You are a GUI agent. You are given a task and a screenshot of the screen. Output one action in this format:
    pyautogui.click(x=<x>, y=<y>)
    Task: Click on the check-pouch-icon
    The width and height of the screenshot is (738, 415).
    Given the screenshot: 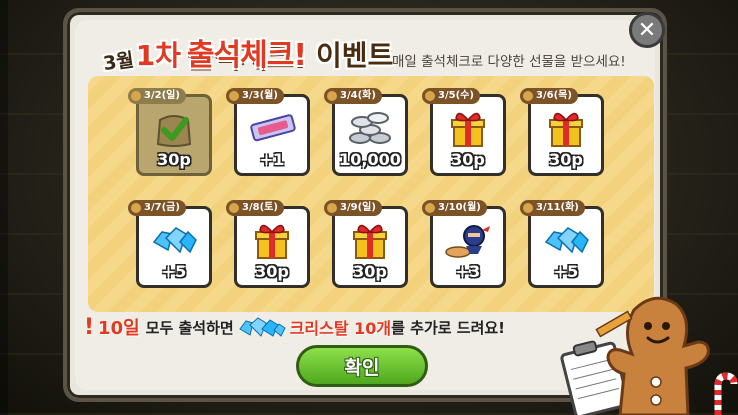 What is the action you would take?
    pyautogui.click(x=174, y=131)
    